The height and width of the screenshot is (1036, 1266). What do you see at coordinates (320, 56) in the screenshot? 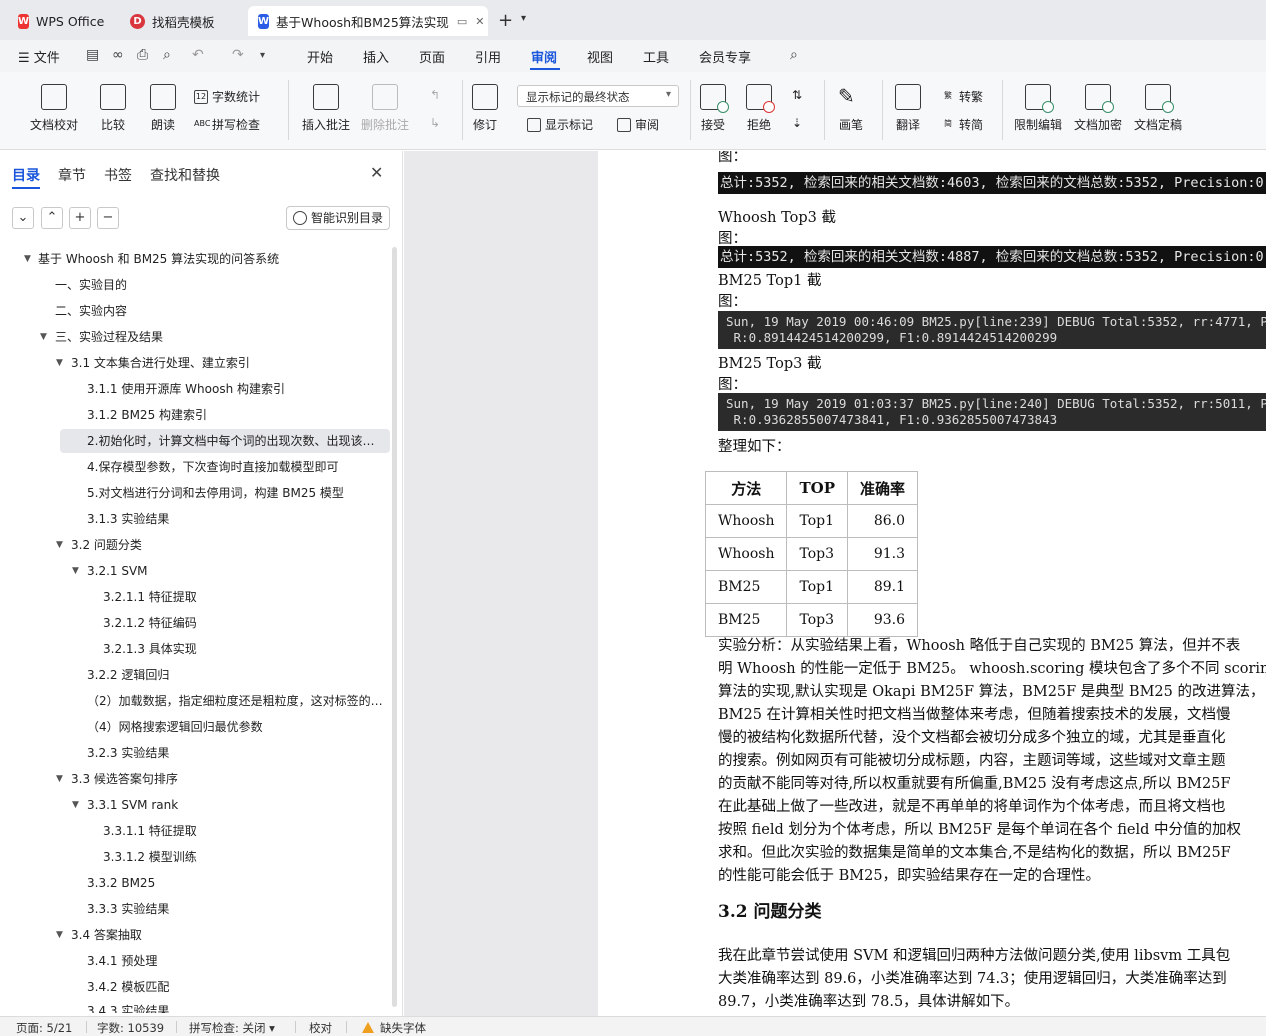
I see `menu-start: 开始` at bounding box center [320, 56].